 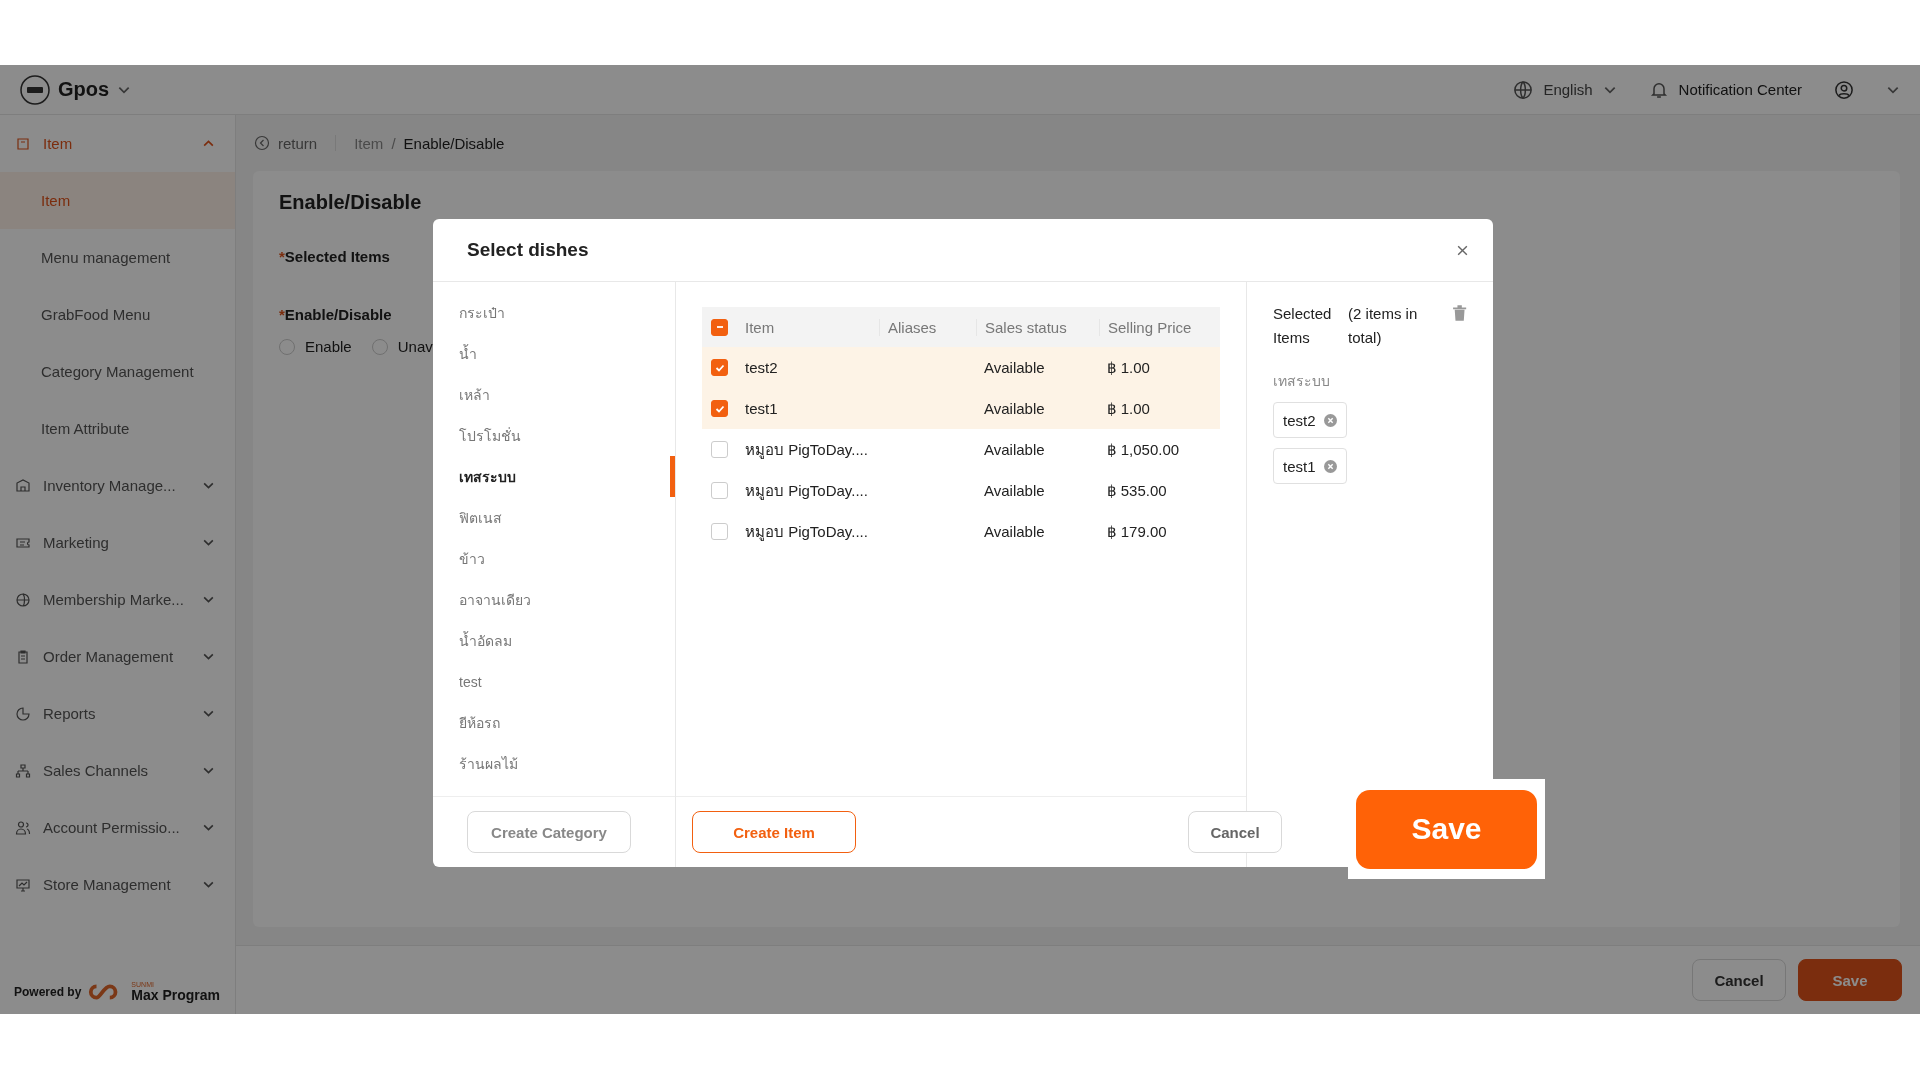 I want to click on group-label: เทสระบบ, so click(x=1302, y=381).